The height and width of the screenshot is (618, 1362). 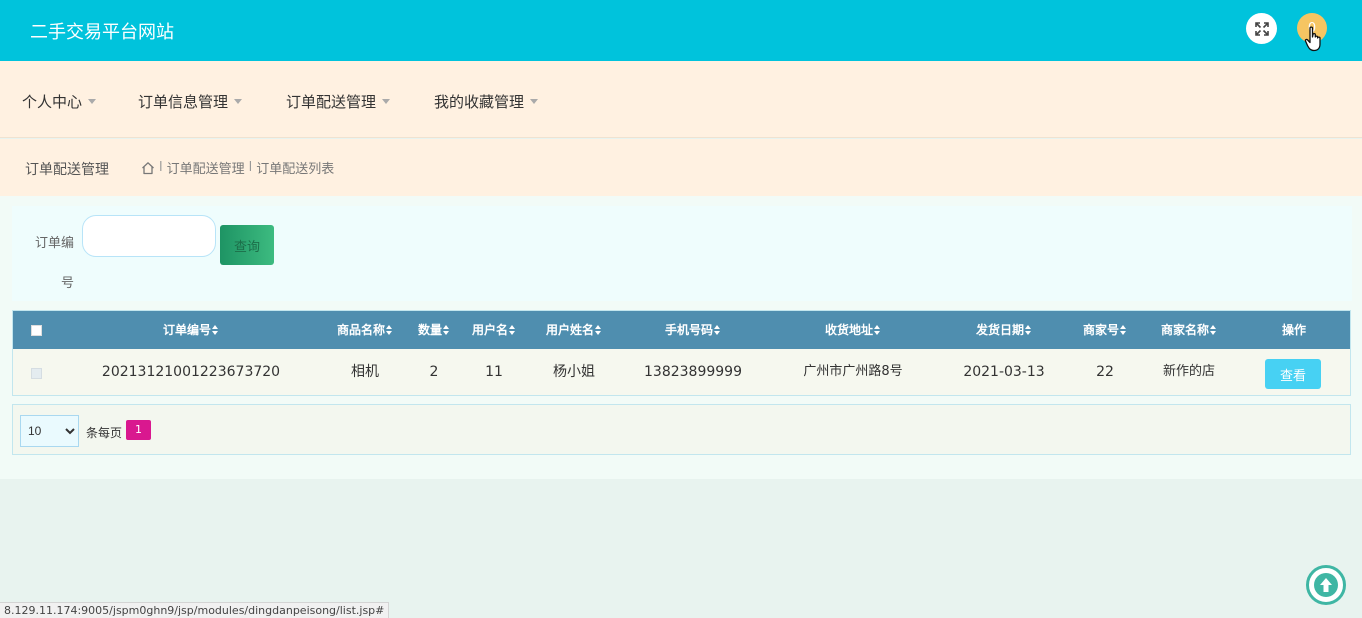 I want to click on cell-phone: 13823899999, so click(x=693, y=372).